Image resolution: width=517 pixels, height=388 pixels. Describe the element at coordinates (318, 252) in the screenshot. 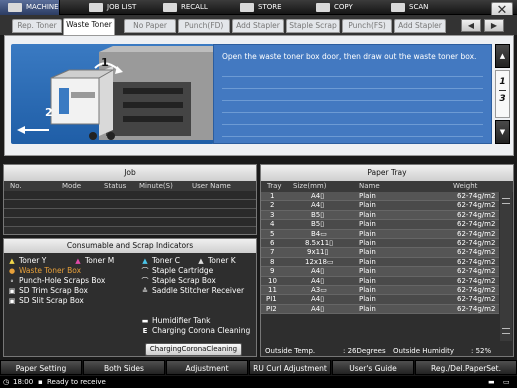

I see `tray-size: 9x11▯` at that location.